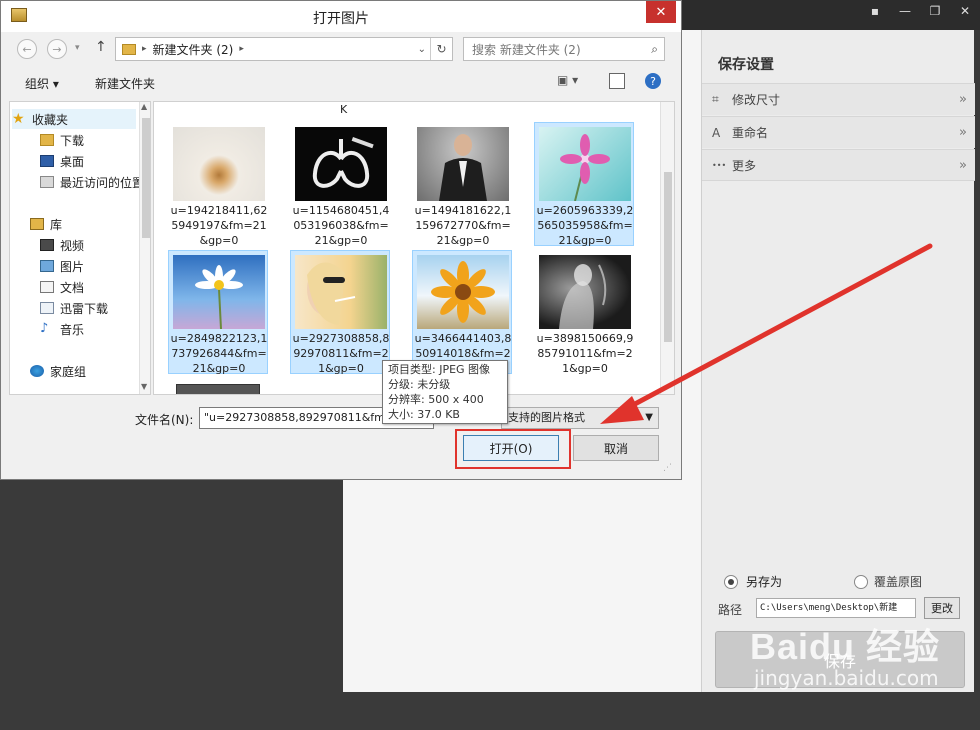  Describe the element at coordinates (846, 678) in the screenshot. I see `watermark-url: jingyan.baidu.com` at that location.